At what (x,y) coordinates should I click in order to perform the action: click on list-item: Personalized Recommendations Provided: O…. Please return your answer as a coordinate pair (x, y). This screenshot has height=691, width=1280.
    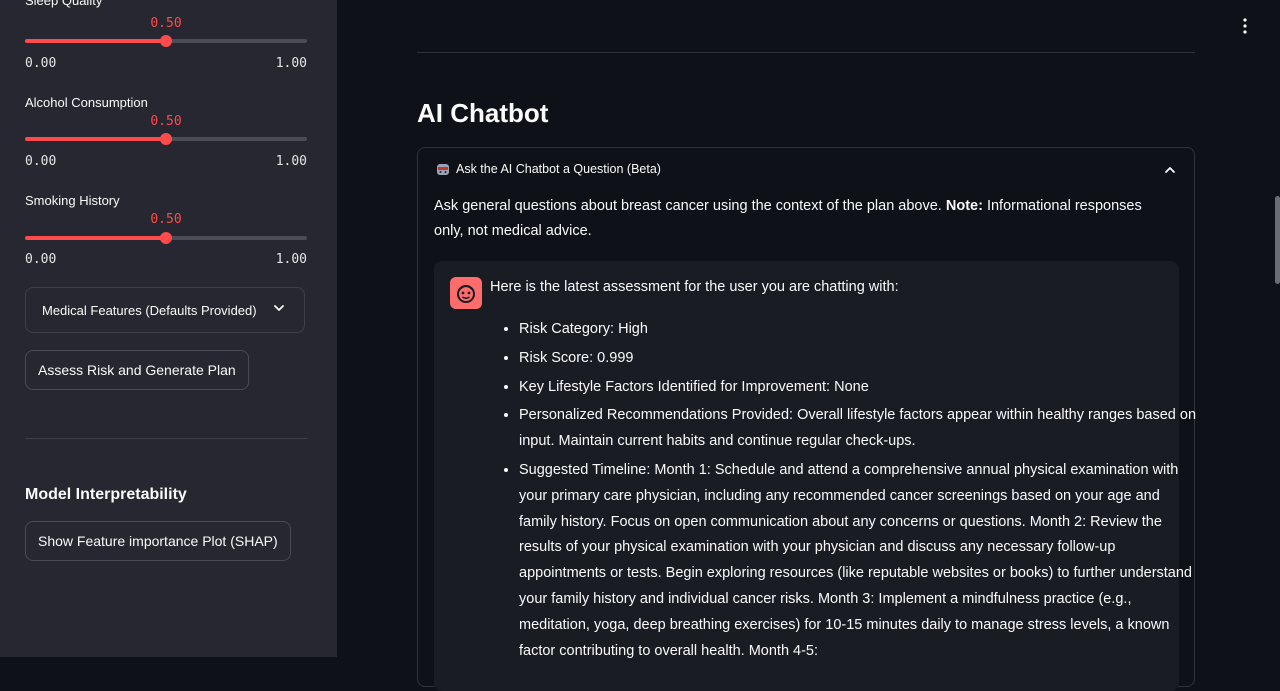
    Looking at the image, I should click on (859, 429).